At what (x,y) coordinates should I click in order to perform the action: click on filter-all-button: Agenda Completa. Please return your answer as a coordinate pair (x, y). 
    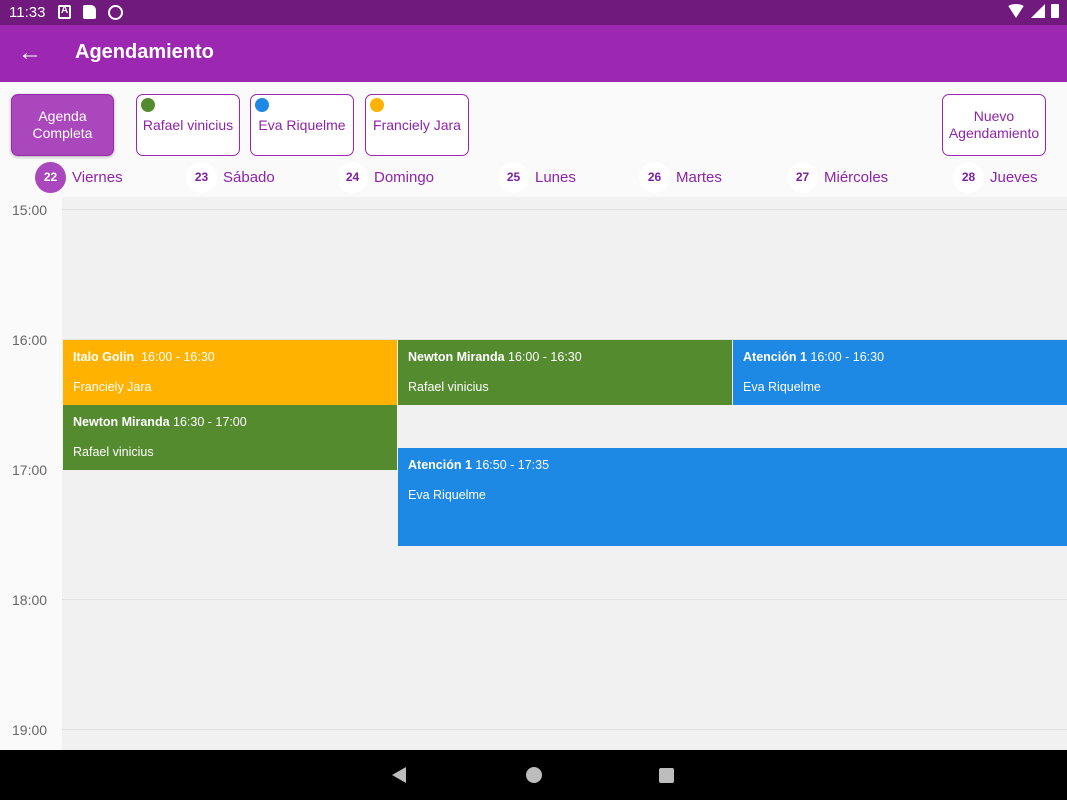
    Looking at the image, I should click on (62, 125).